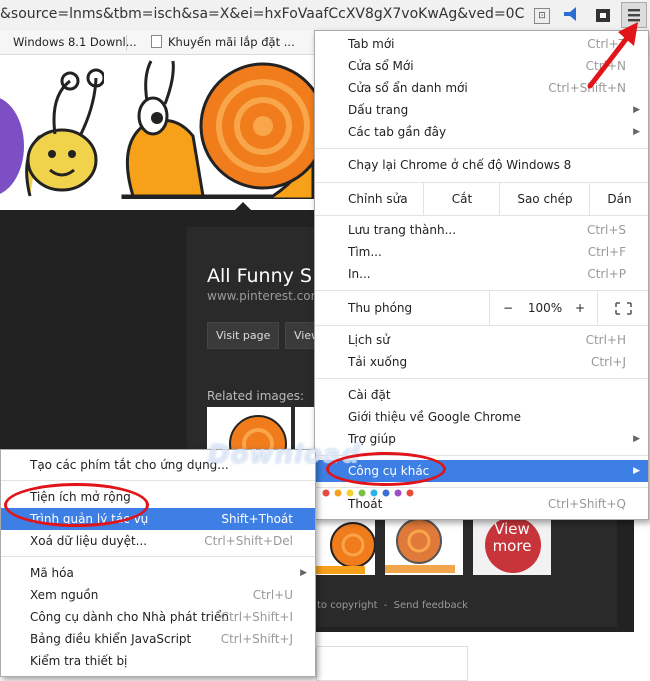 The image size is (650, 681). Describe the element at coordinates (76, 505) in the screenshot. I see `annotation-circle-extensions` at that location.